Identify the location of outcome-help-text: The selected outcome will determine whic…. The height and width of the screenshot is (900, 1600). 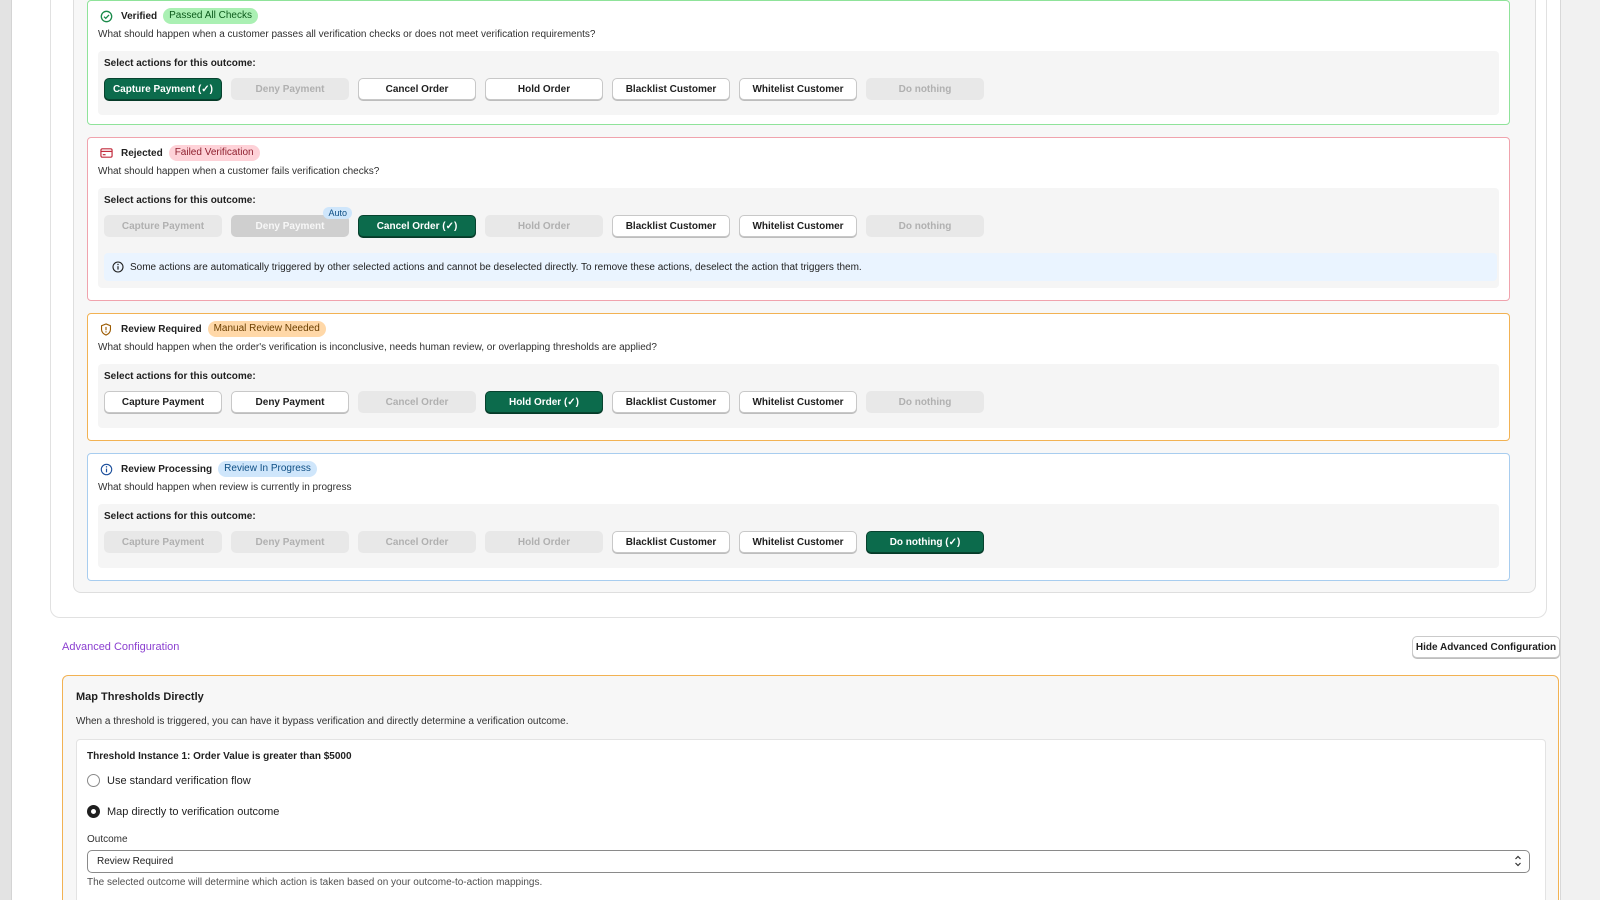
(315, 882).